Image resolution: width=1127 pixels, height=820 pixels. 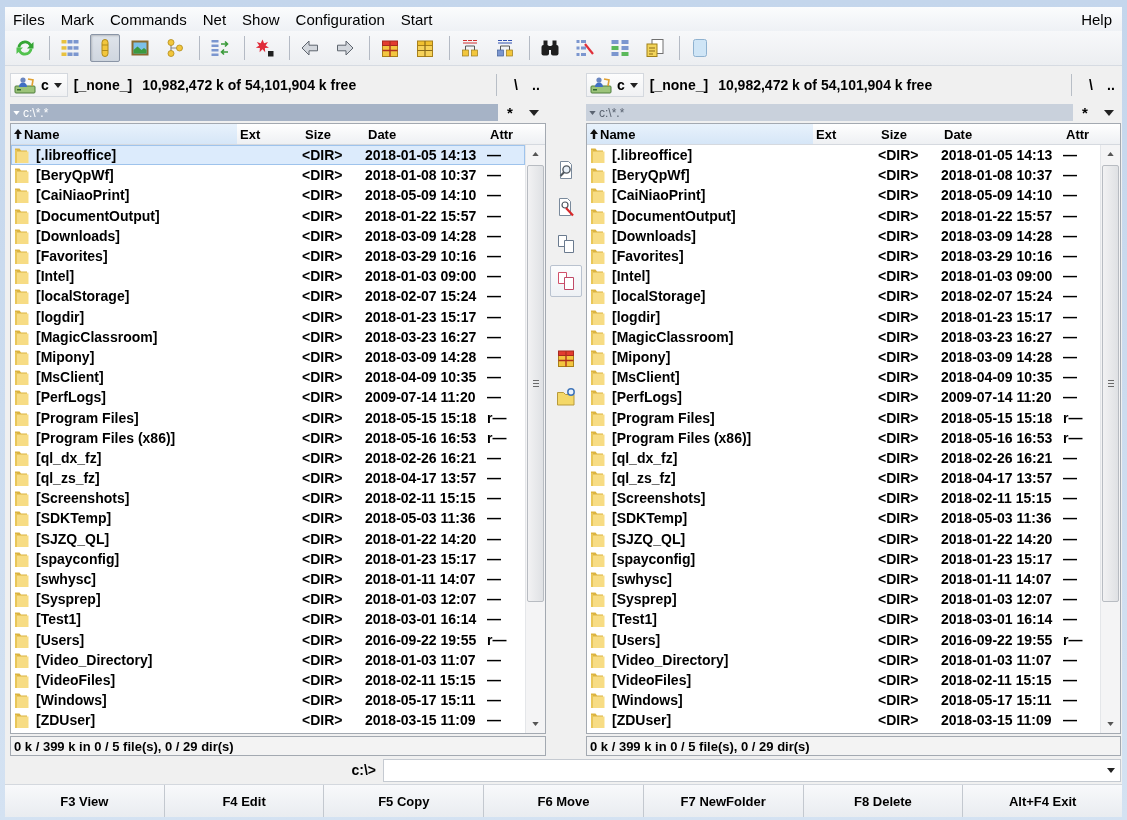 I want to click on menu-item: Show, so click(x=261, y=19).